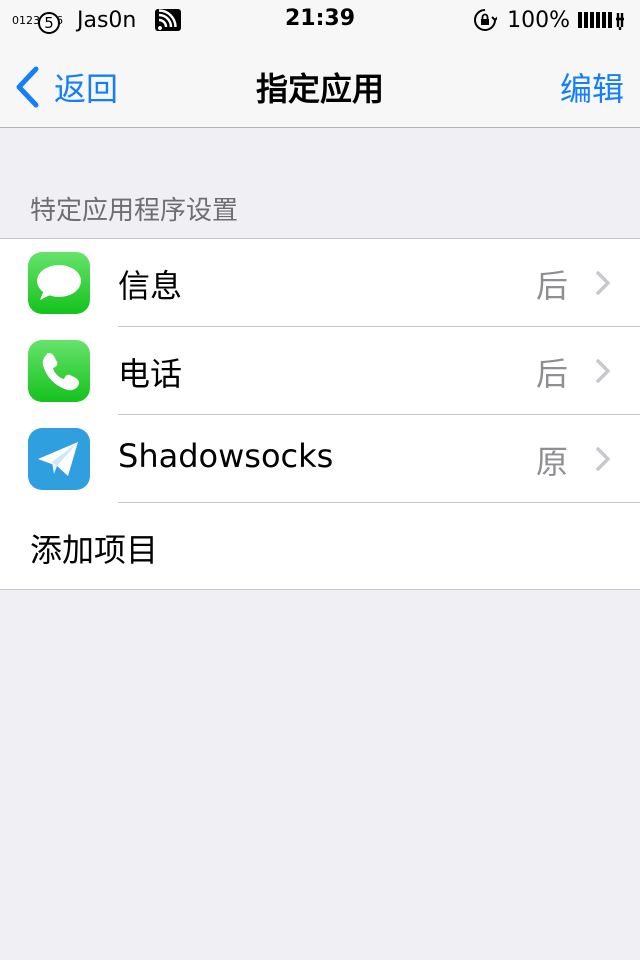 This screenshot has width=640, height=960. Describe the element at coordinates (150, 374) in the screenshot. I see `list-item-label: 电话` at that location.